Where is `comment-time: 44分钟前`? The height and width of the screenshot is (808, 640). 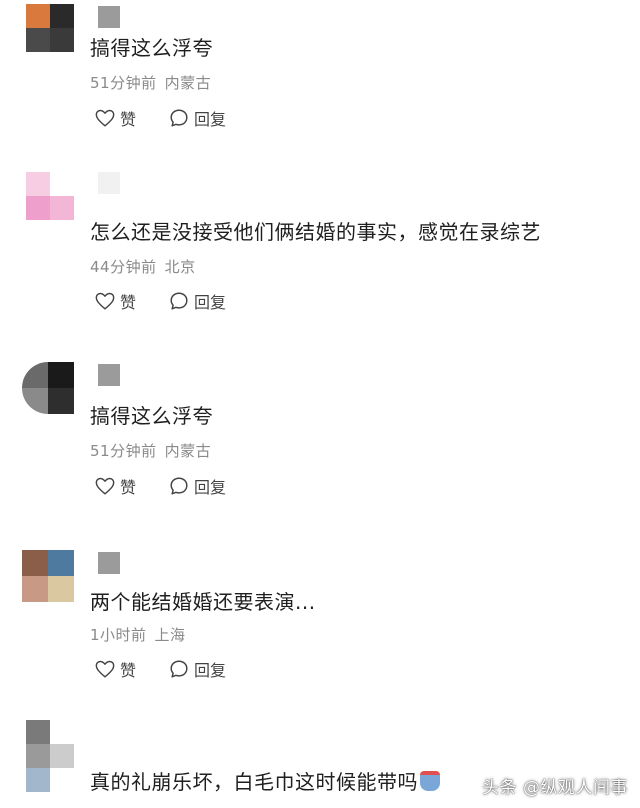
comment-time: 44分钟前 is located at coordinates (123, 267).